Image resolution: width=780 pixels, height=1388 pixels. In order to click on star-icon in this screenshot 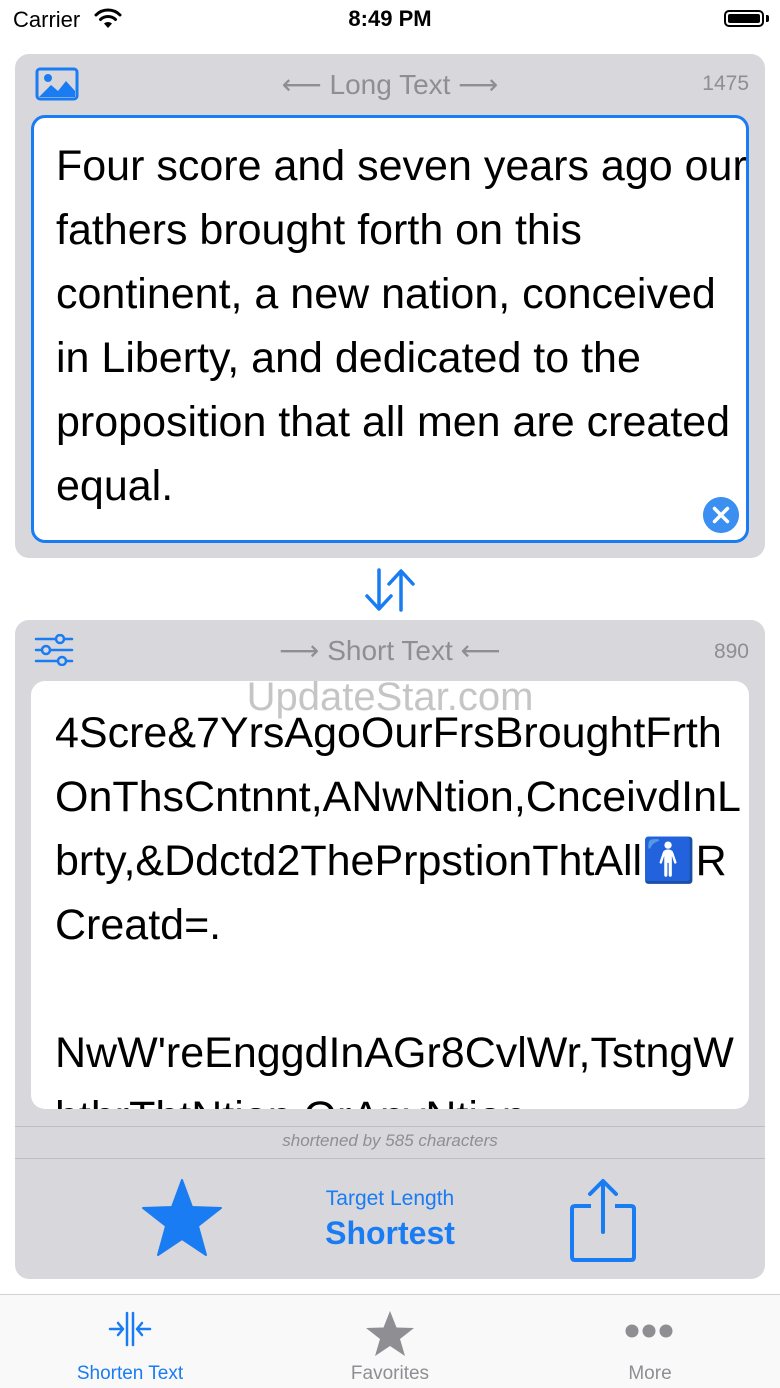, I will do `click(390, 1333)`.